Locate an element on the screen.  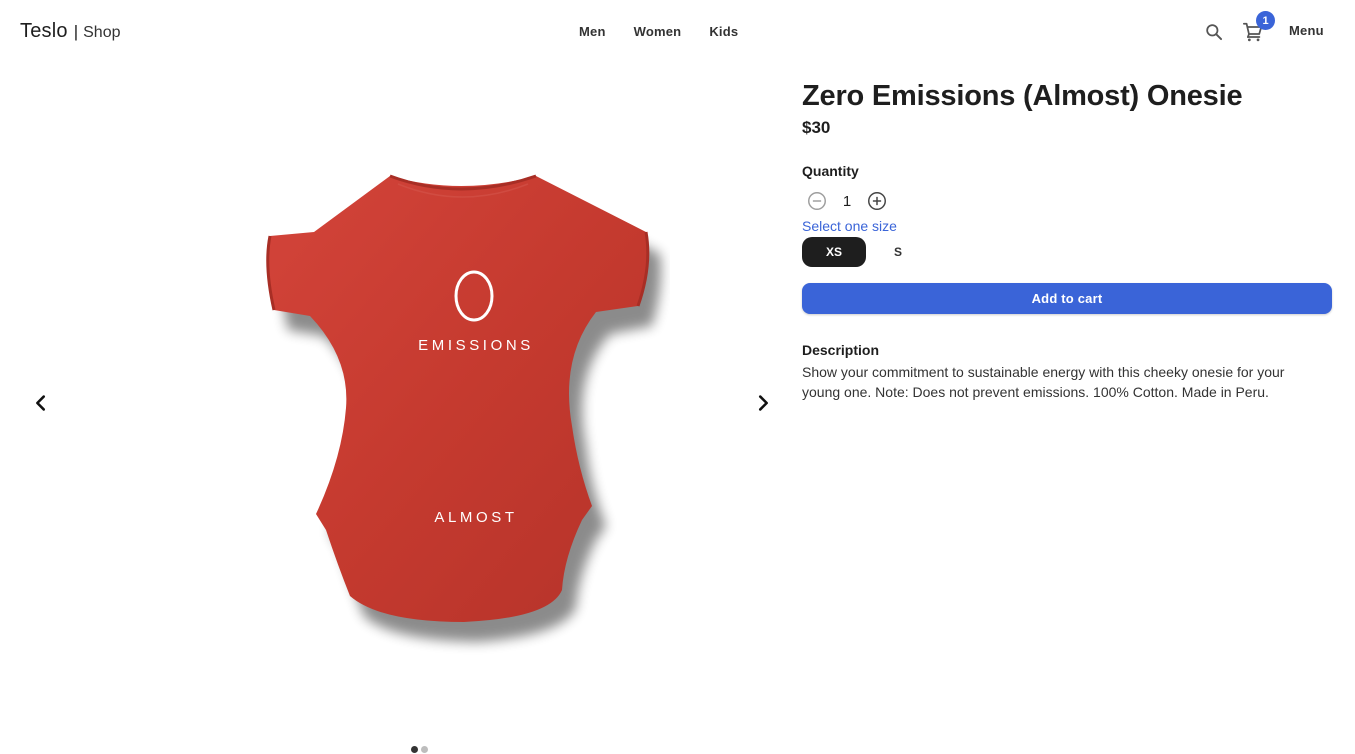
cart-count-badge: 1 is located at coordinates (1265, 20).